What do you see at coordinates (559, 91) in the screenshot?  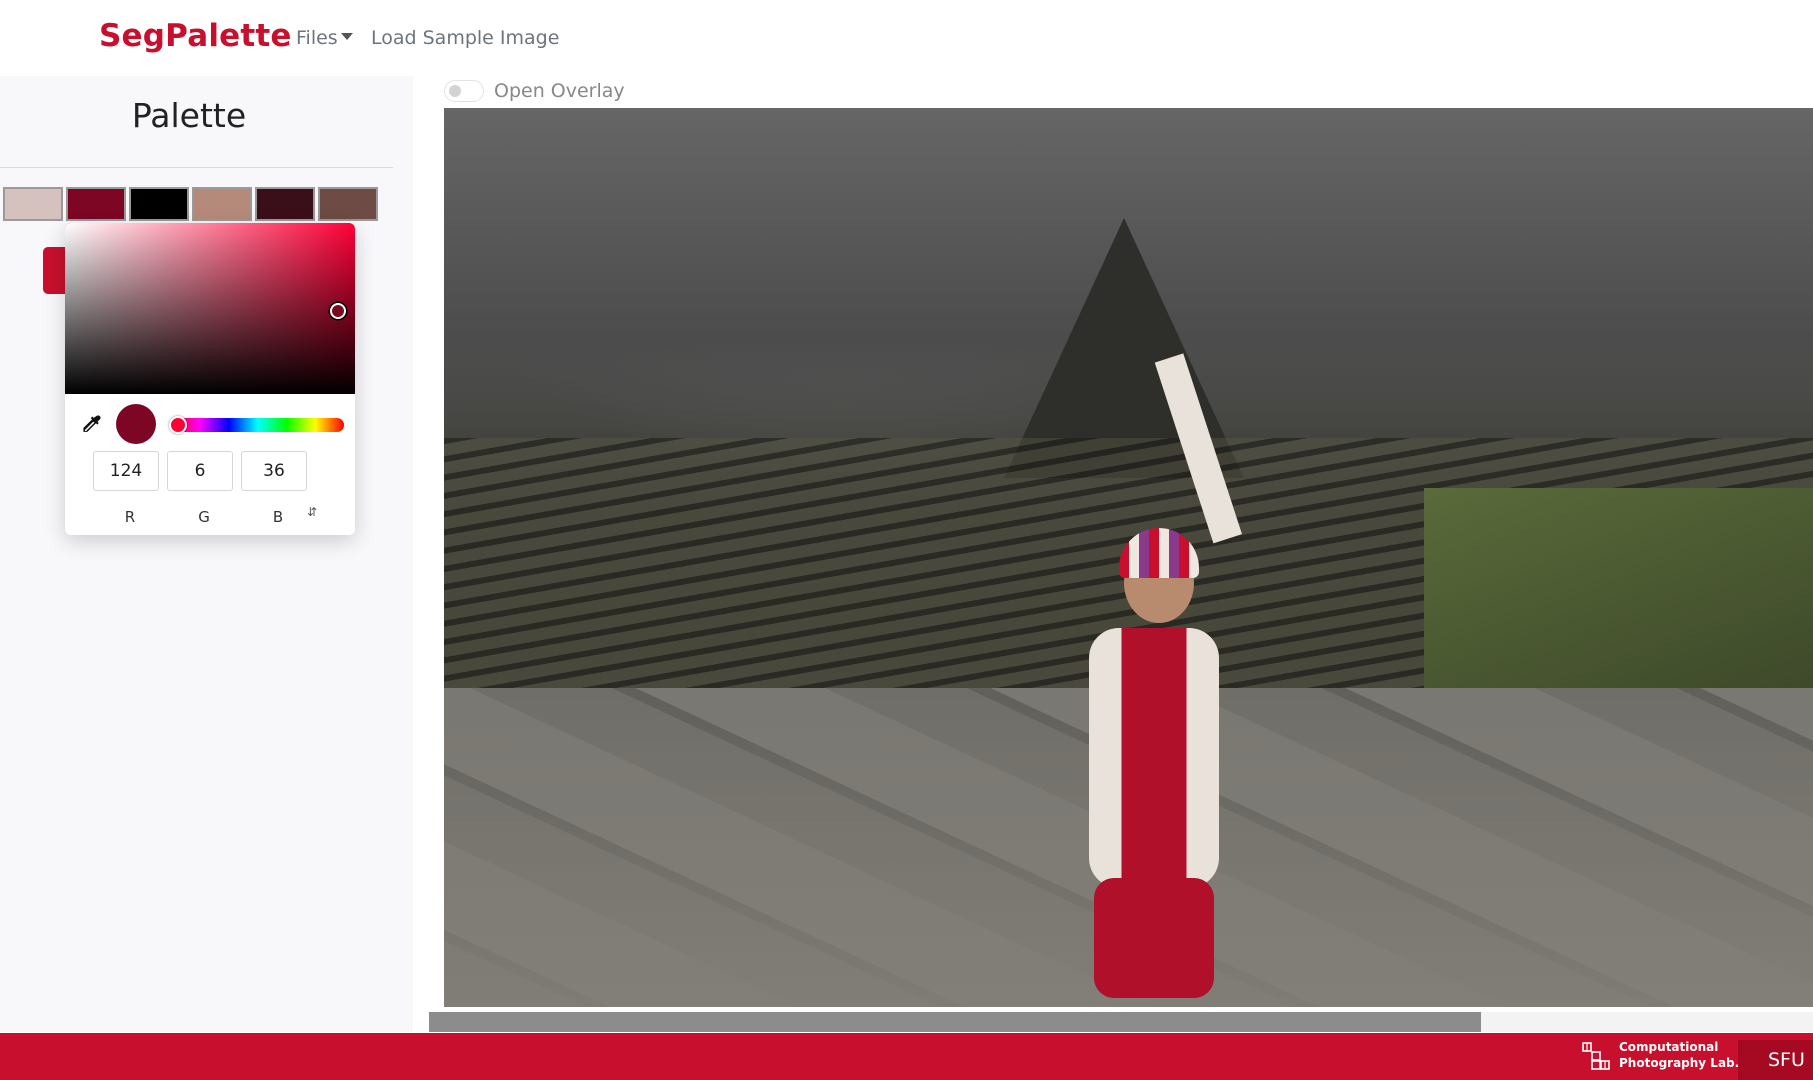 I see `overlay-label: Open Overlay` at bounding box center [559, 91].